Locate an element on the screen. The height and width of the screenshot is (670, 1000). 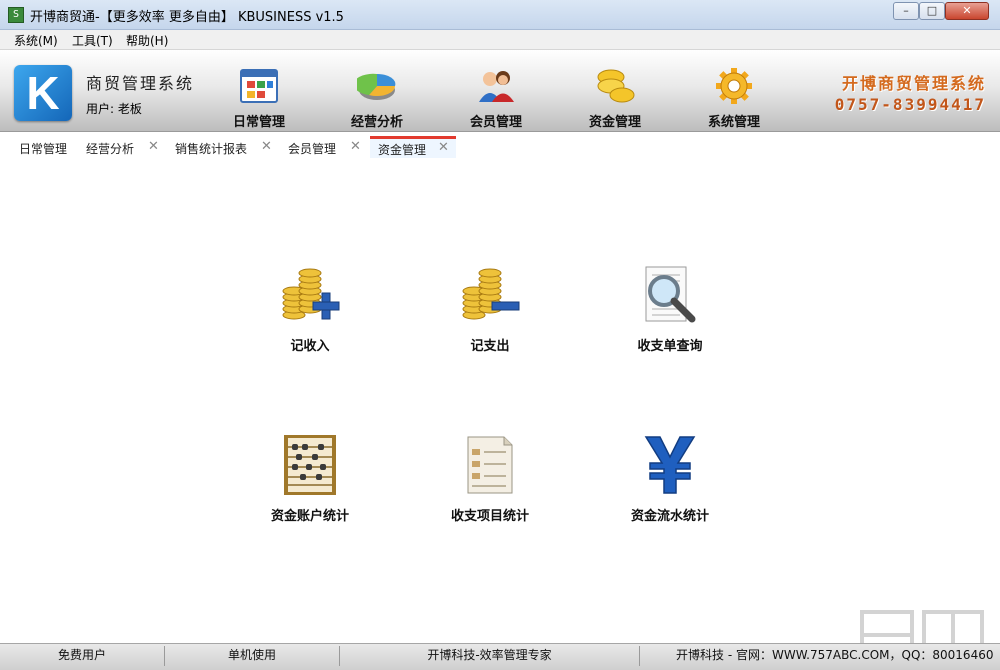
tab-label: 销售统计报表 is located at coordinates (211, 149).